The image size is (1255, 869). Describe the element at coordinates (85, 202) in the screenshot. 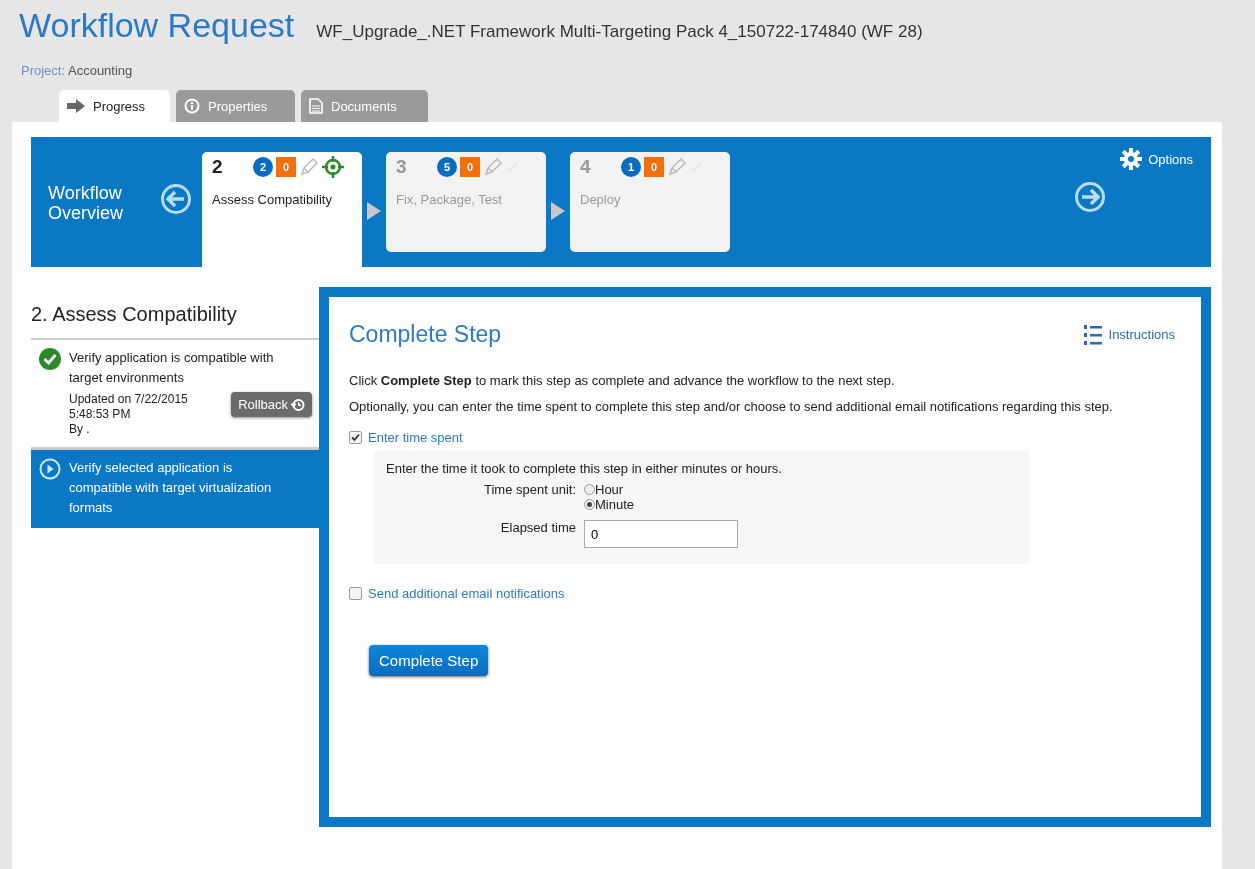

I see `overview-title: Workflow Overview` at that location.